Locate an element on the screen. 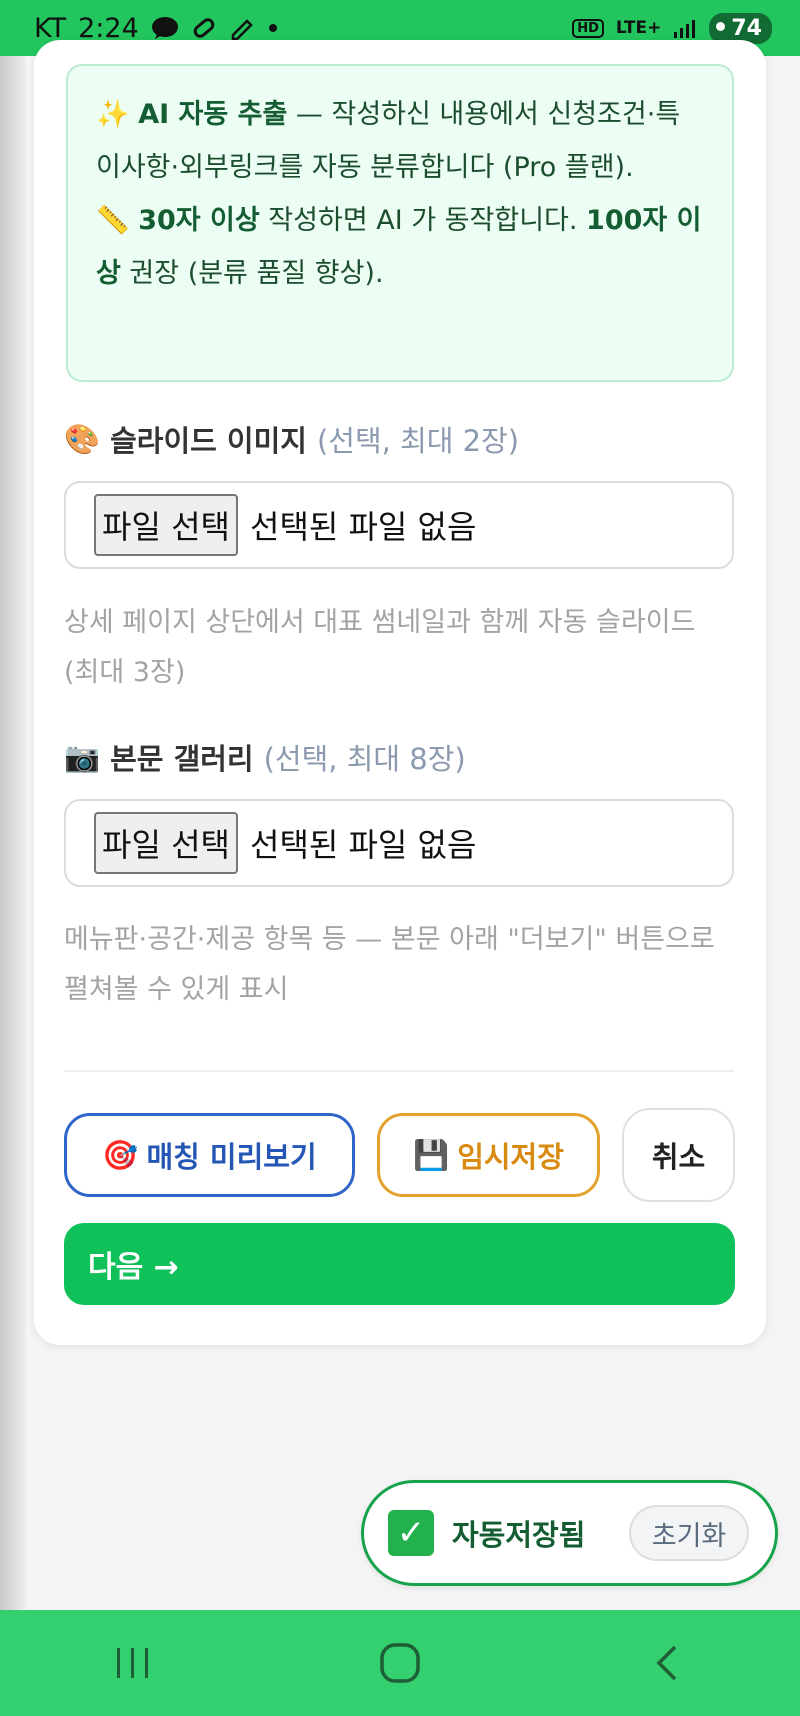  edit-icon is located at coordinates (242, 28).